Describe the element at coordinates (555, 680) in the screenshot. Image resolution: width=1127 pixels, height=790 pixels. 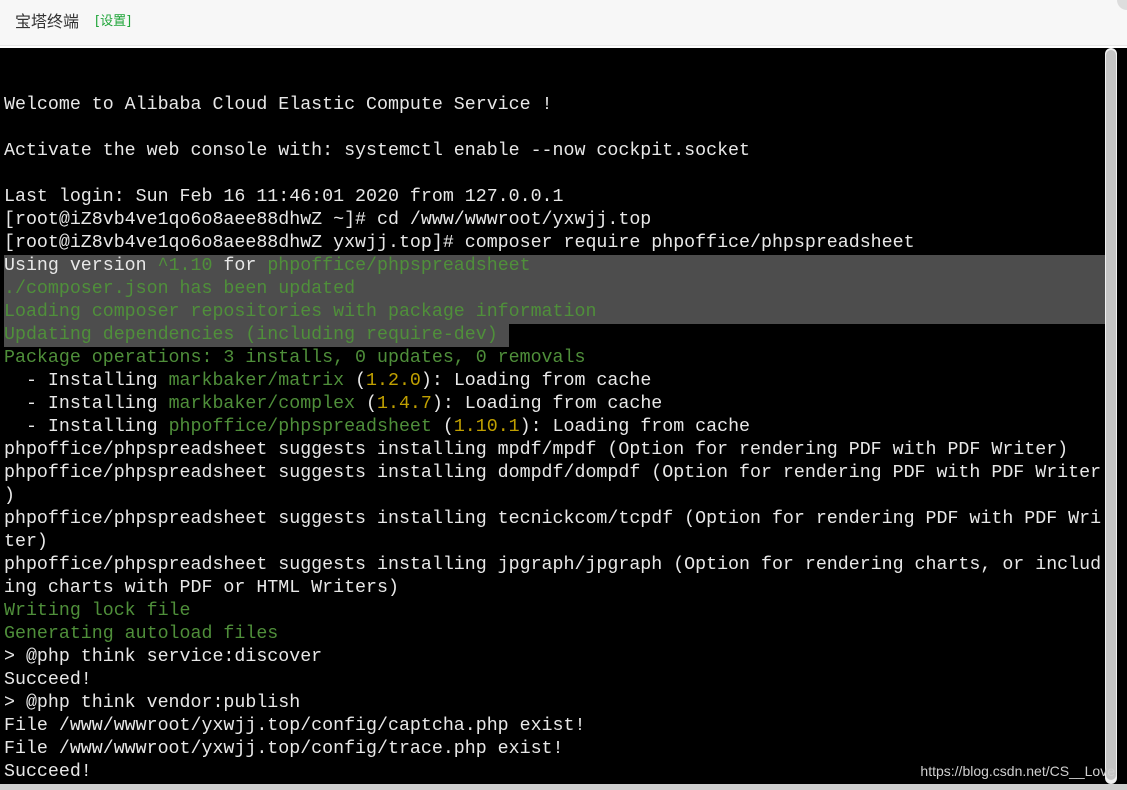
I see `terminal-line: Succeed!` at that location.